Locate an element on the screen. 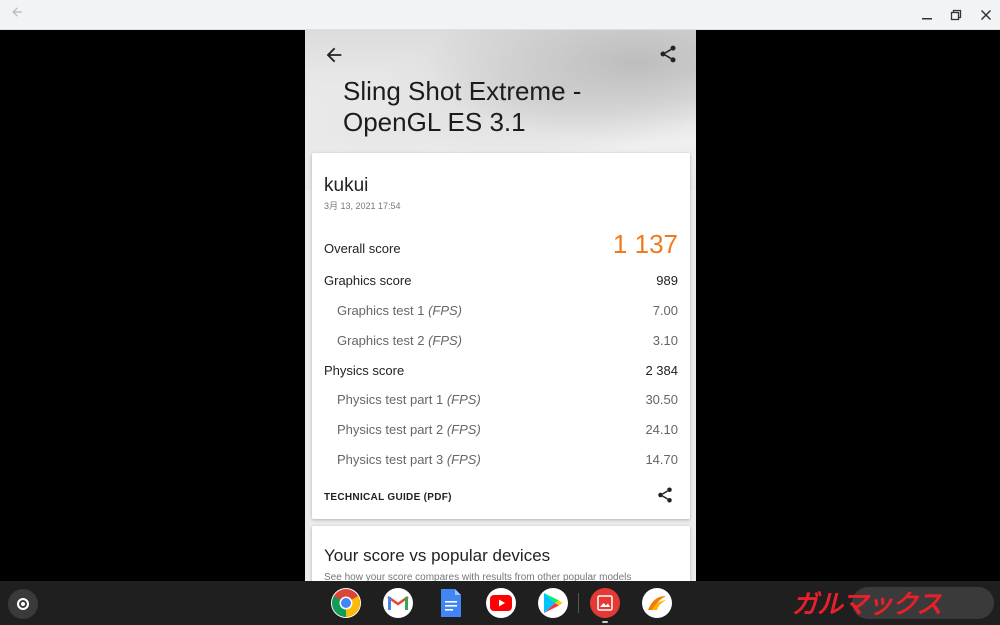  physics-test-3-unit: (FPS) is located at coordinates (463, 459).